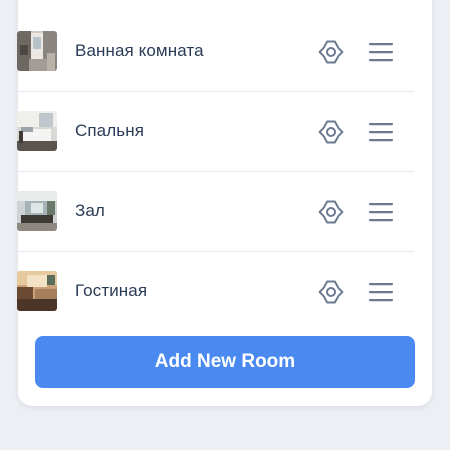  Describe the element at coordinates (110, 130) in the screenshot. I see `room-name: Спальня` at that location.